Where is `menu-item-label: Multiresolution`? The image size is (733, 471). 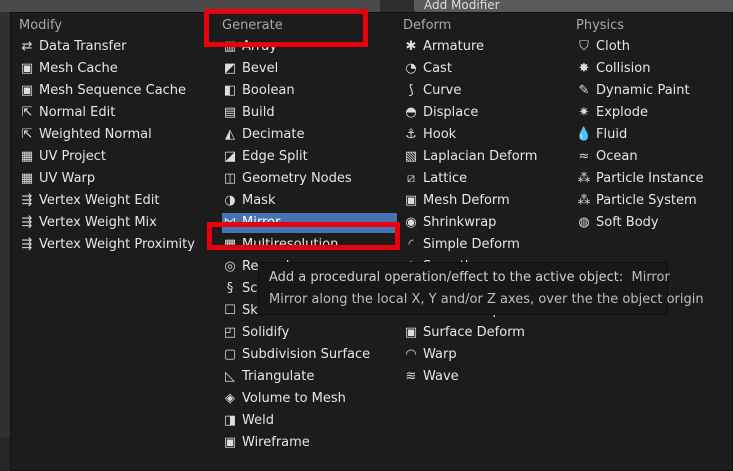 menu-item-label: Multiresolution is located at coordinates (290, 244).